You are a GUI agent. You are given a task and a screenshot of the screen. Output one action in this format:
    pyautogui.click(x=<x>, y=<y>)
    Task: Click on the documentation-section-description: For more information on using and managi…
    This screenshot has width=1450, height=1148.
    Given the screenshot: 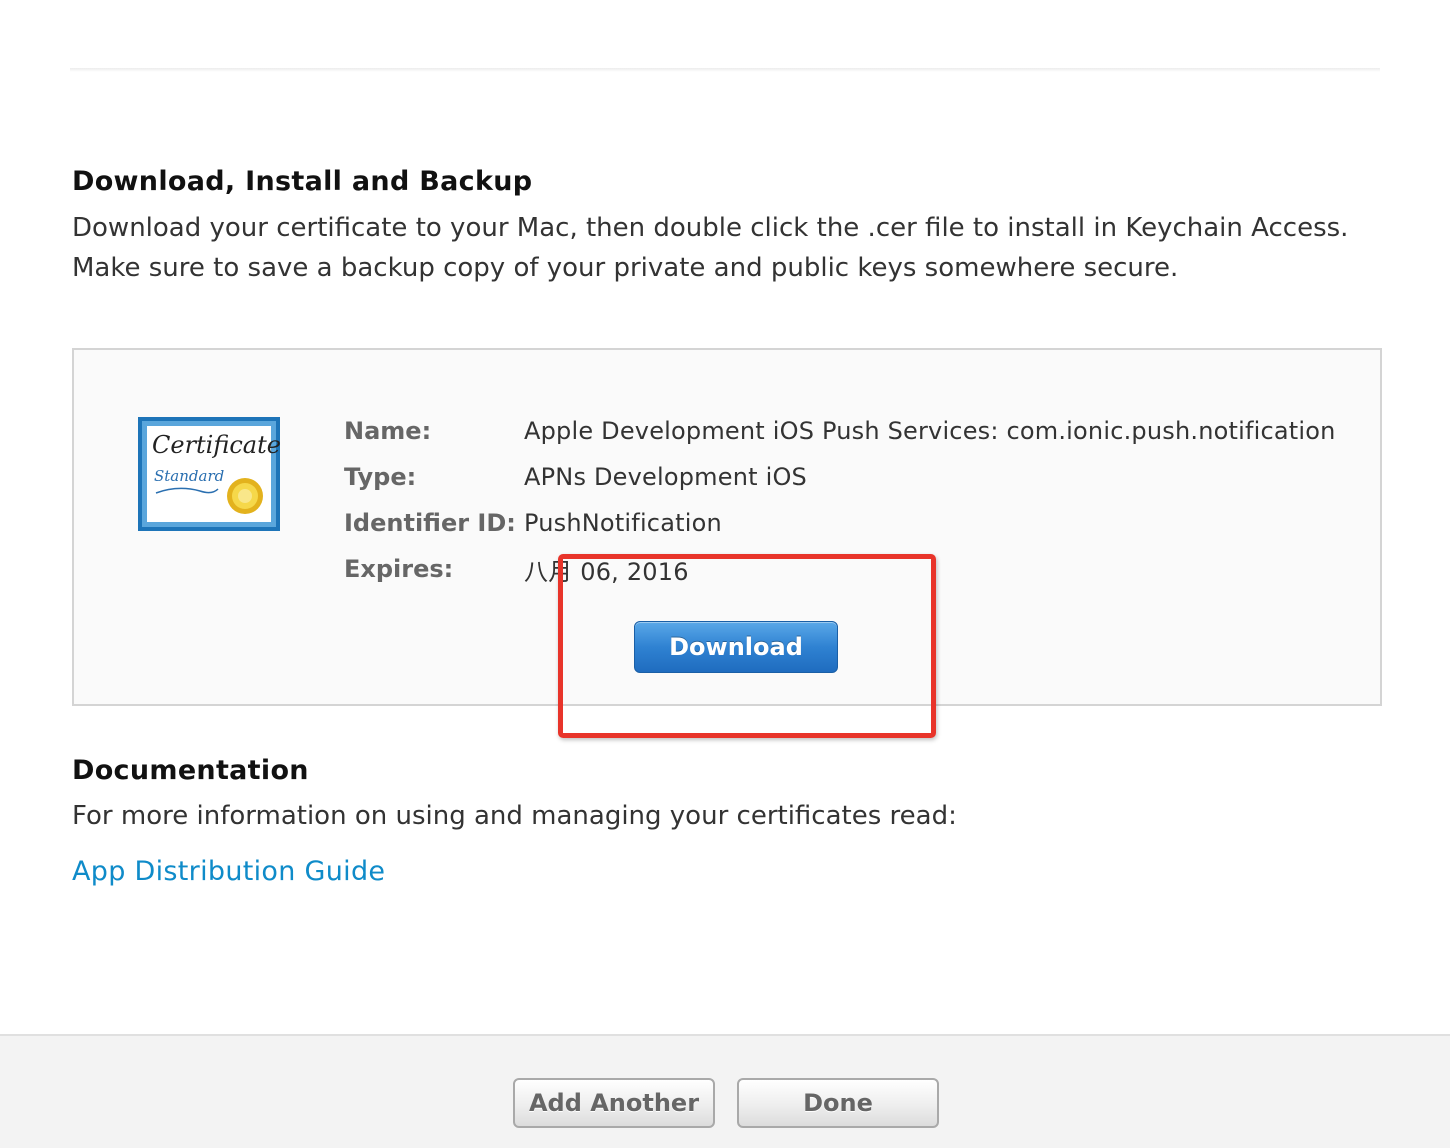 What is the action you would take?
    pyautogui.click(x=514, y=816)
    